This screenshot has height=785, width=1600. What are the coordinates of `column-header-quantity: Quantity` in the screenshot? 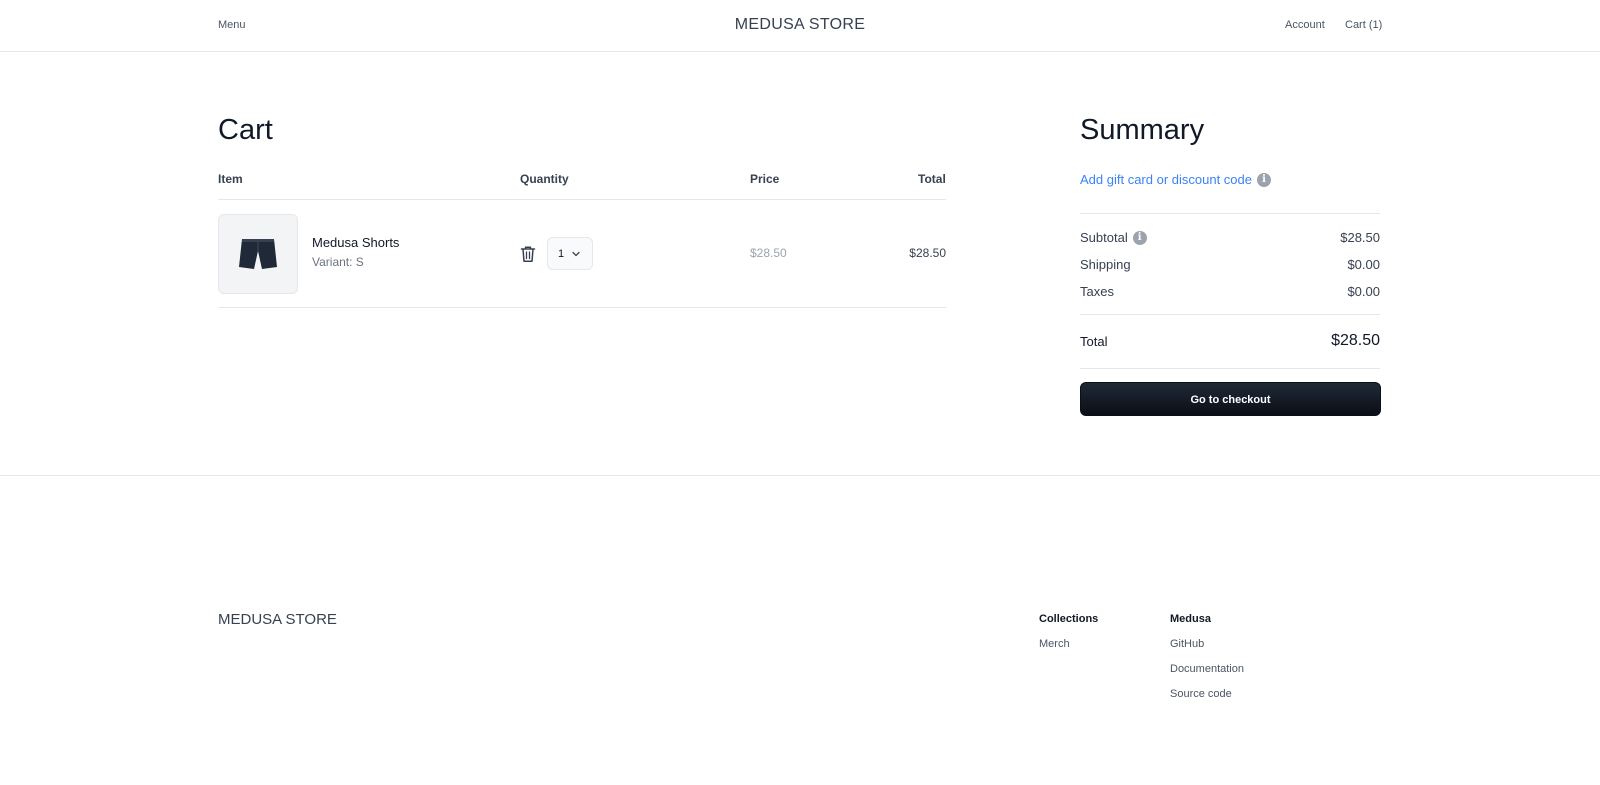 It's located at (544, 179).